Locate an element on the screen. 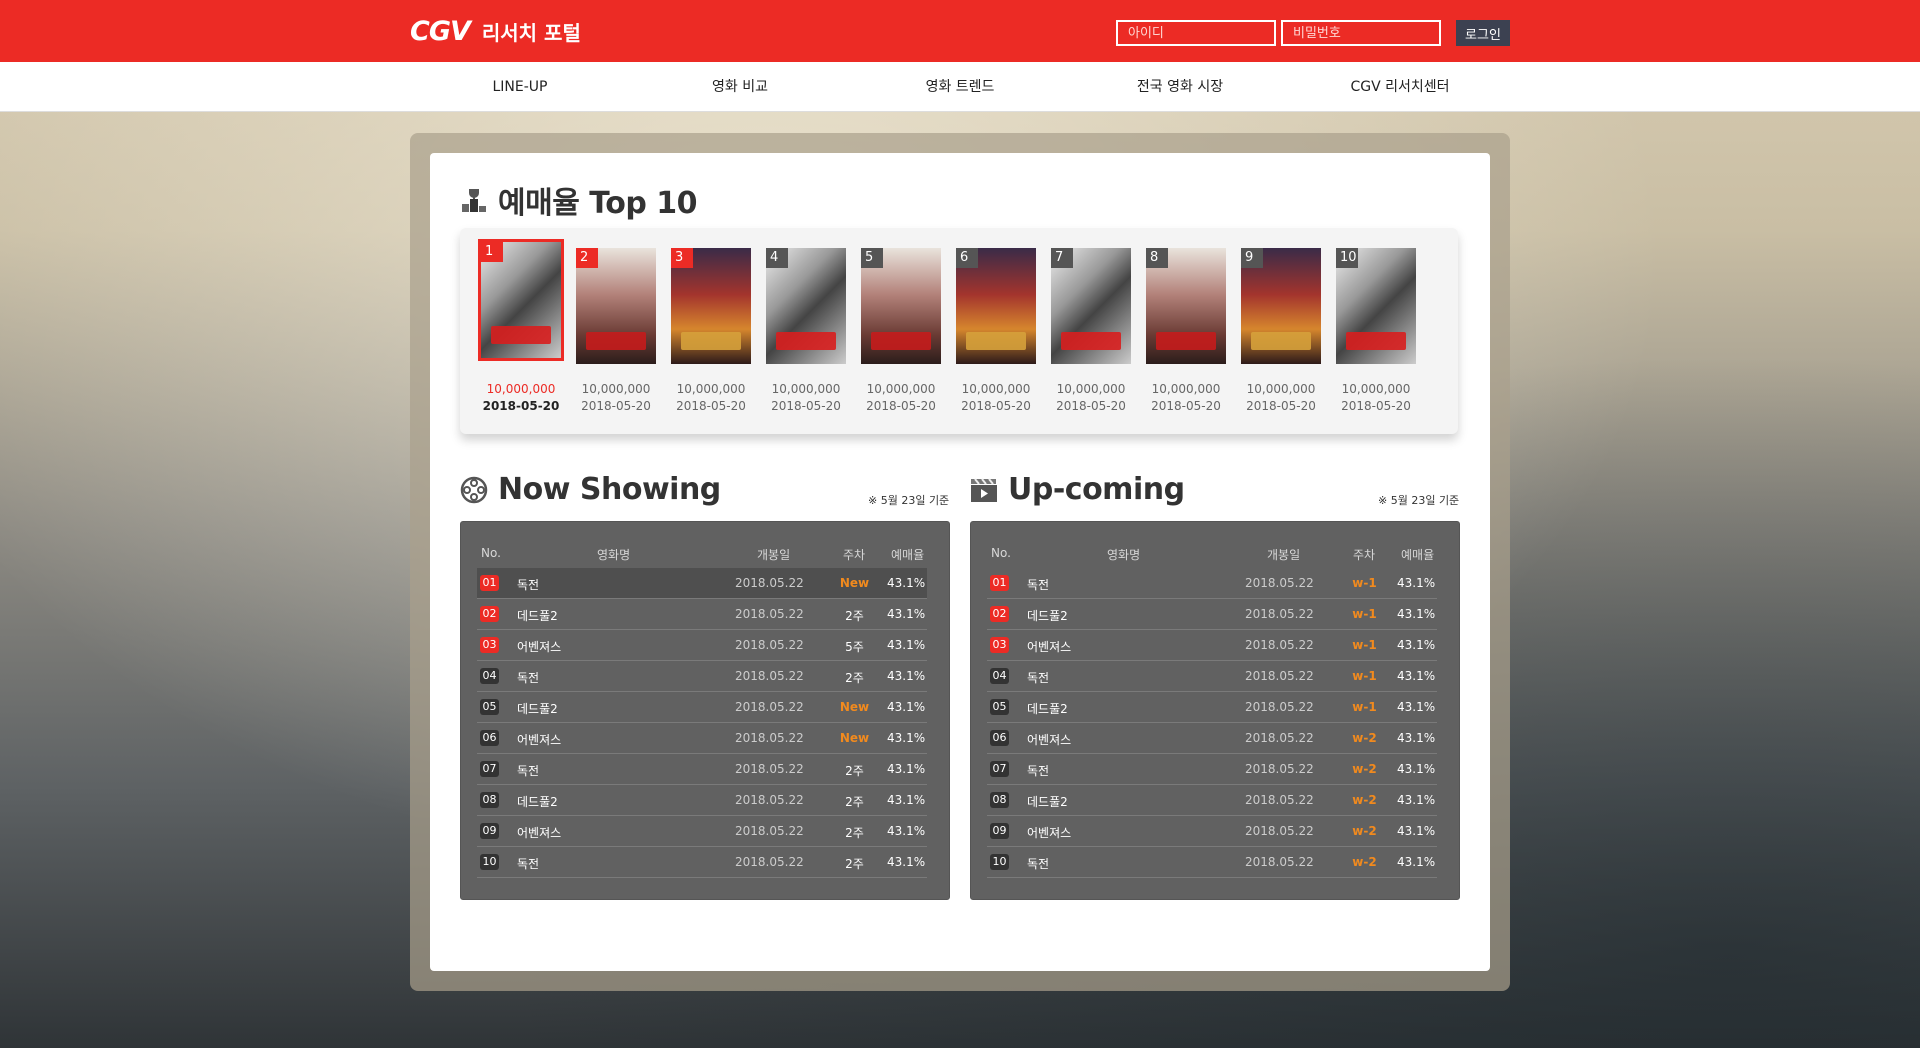  rank-number: 02 is located at coordinates (489, 614).